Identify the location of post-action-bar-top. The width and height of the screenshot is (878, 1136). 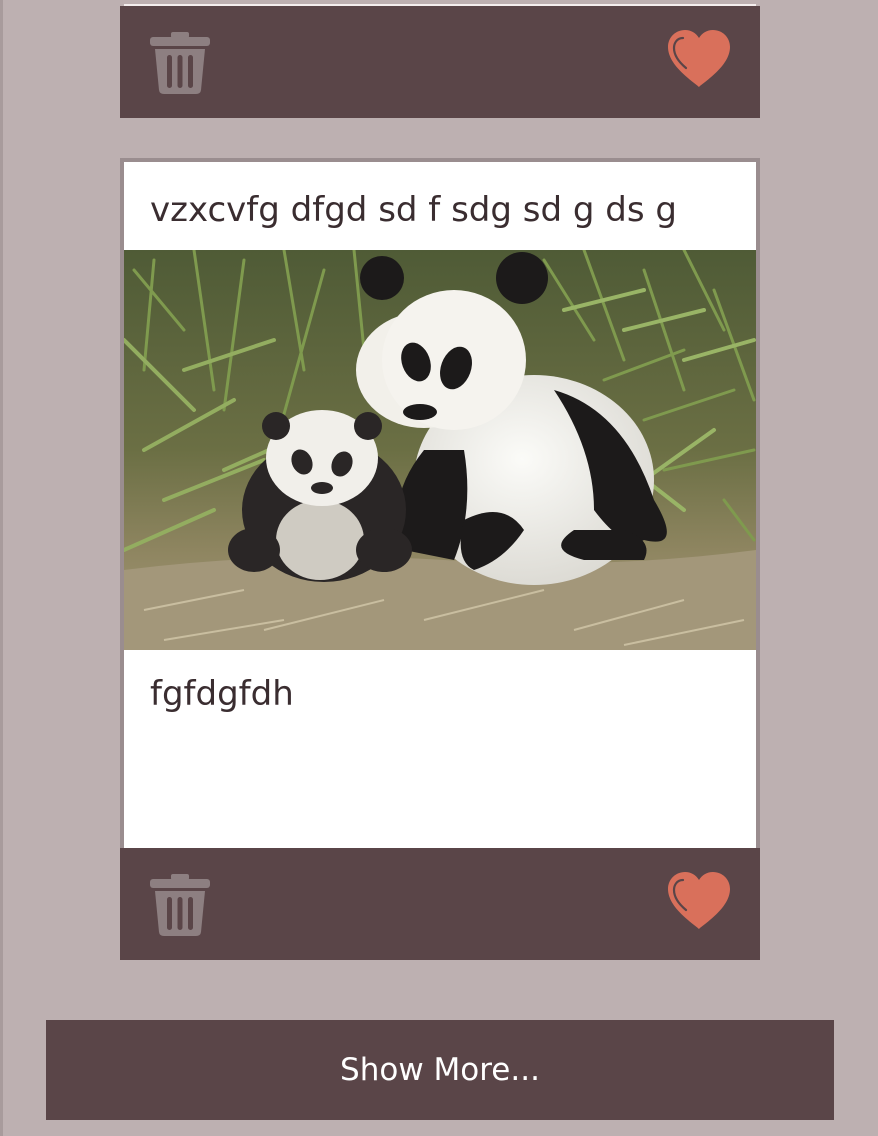
(440, 62).